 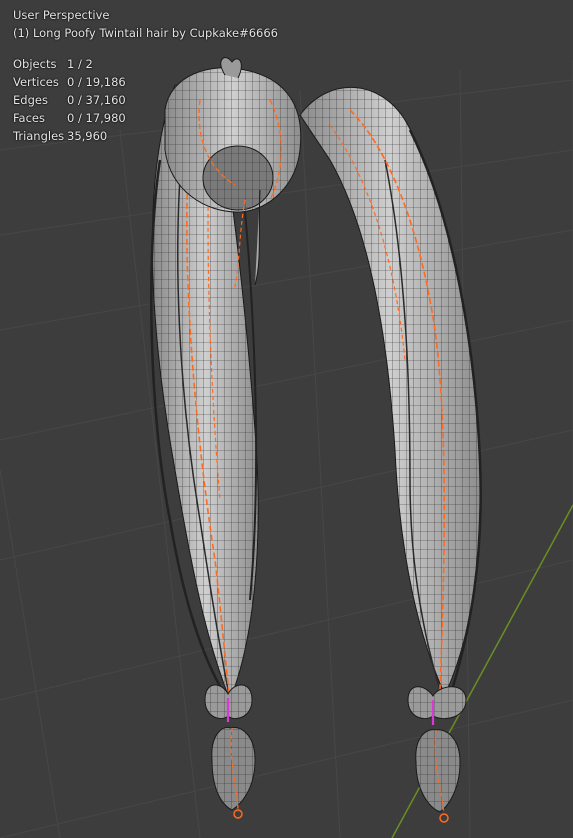 What do you see at coordinates (145, 64) in the screenshot?
I see `stat-objects: Objects 1 / 2` at bounding box center [145, 64].